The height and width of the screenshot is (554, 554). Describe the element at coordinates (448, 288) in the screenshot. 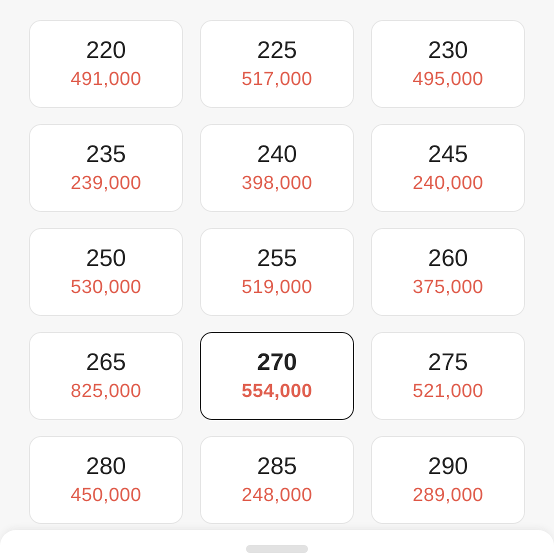

I see `price-label: 375,000` at that location.